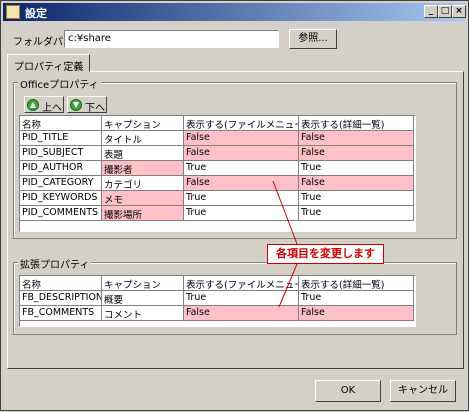  I want to click on ok-button: OK, so click(348, 391).